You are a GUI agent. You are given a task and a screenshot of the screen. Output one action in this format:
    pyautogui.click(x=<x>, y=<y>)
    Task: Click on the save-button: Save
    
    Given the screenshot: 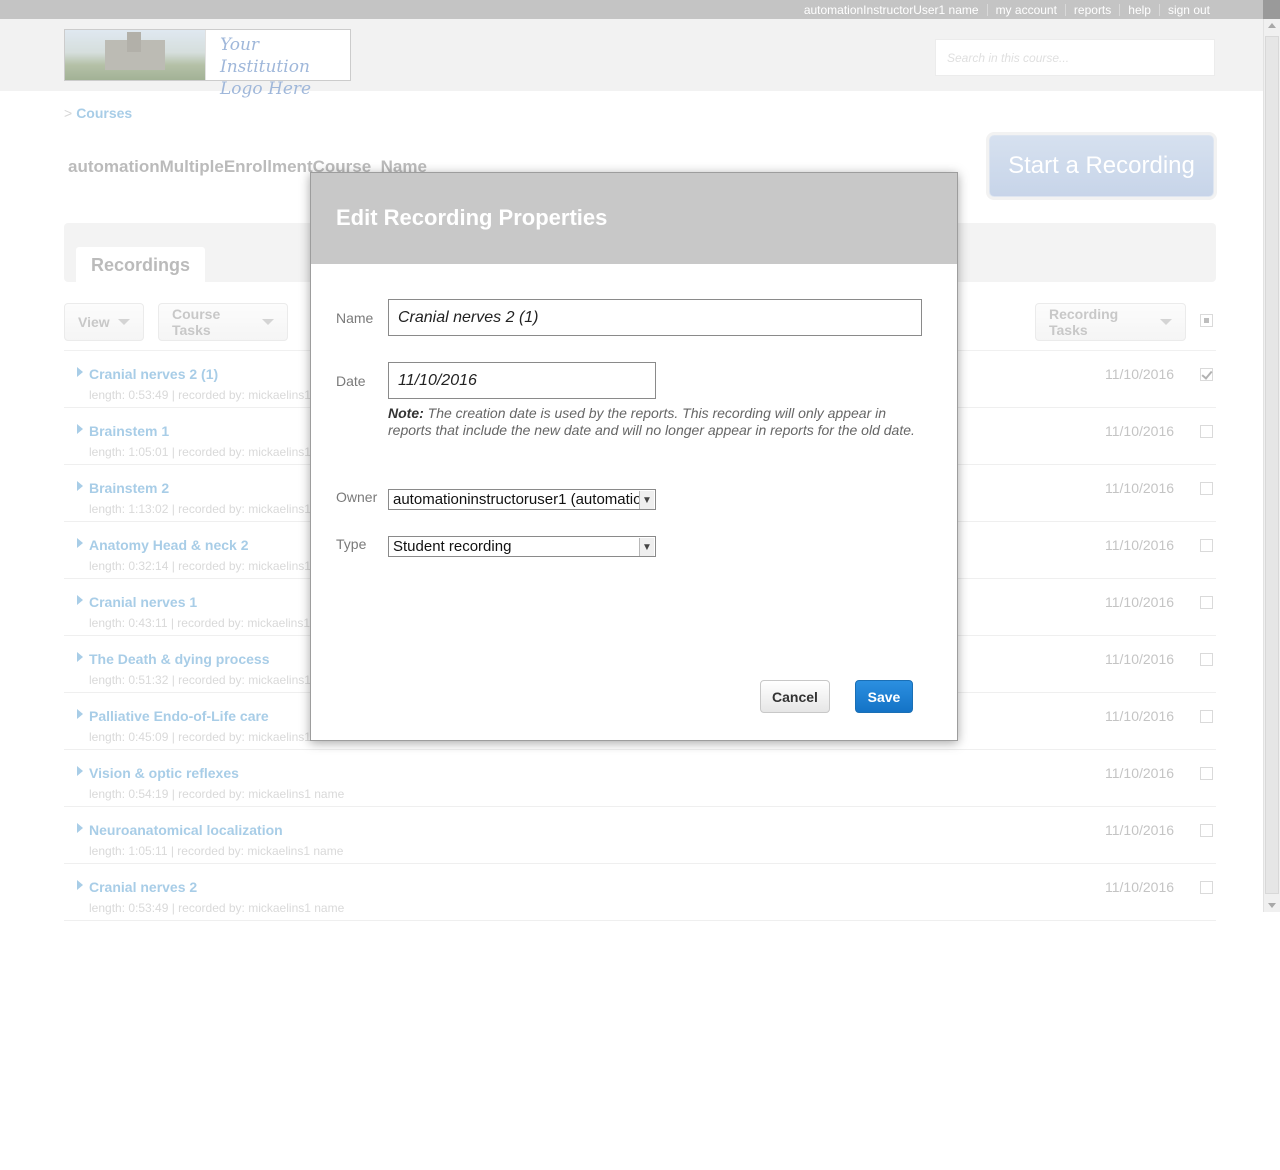 What is the action you would take?
    pyautogui.click(x=884, y=696)
    